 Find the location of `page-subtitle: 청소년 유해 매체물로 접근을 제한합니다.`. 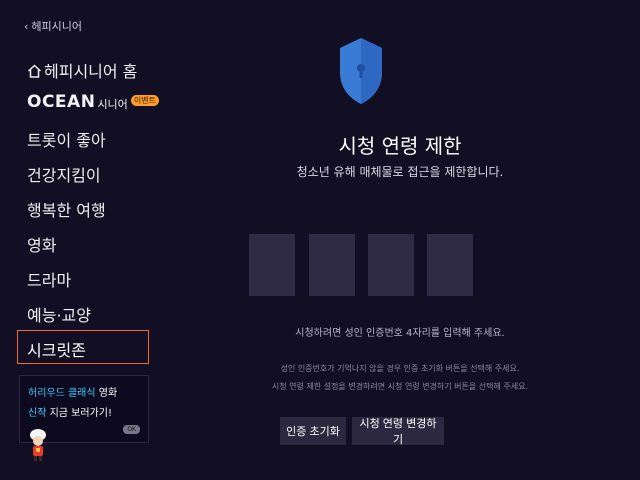

page-subtitle: 청소년 유해 매체물로 접근을 제한합니다. is located at coordinates (400, 172).